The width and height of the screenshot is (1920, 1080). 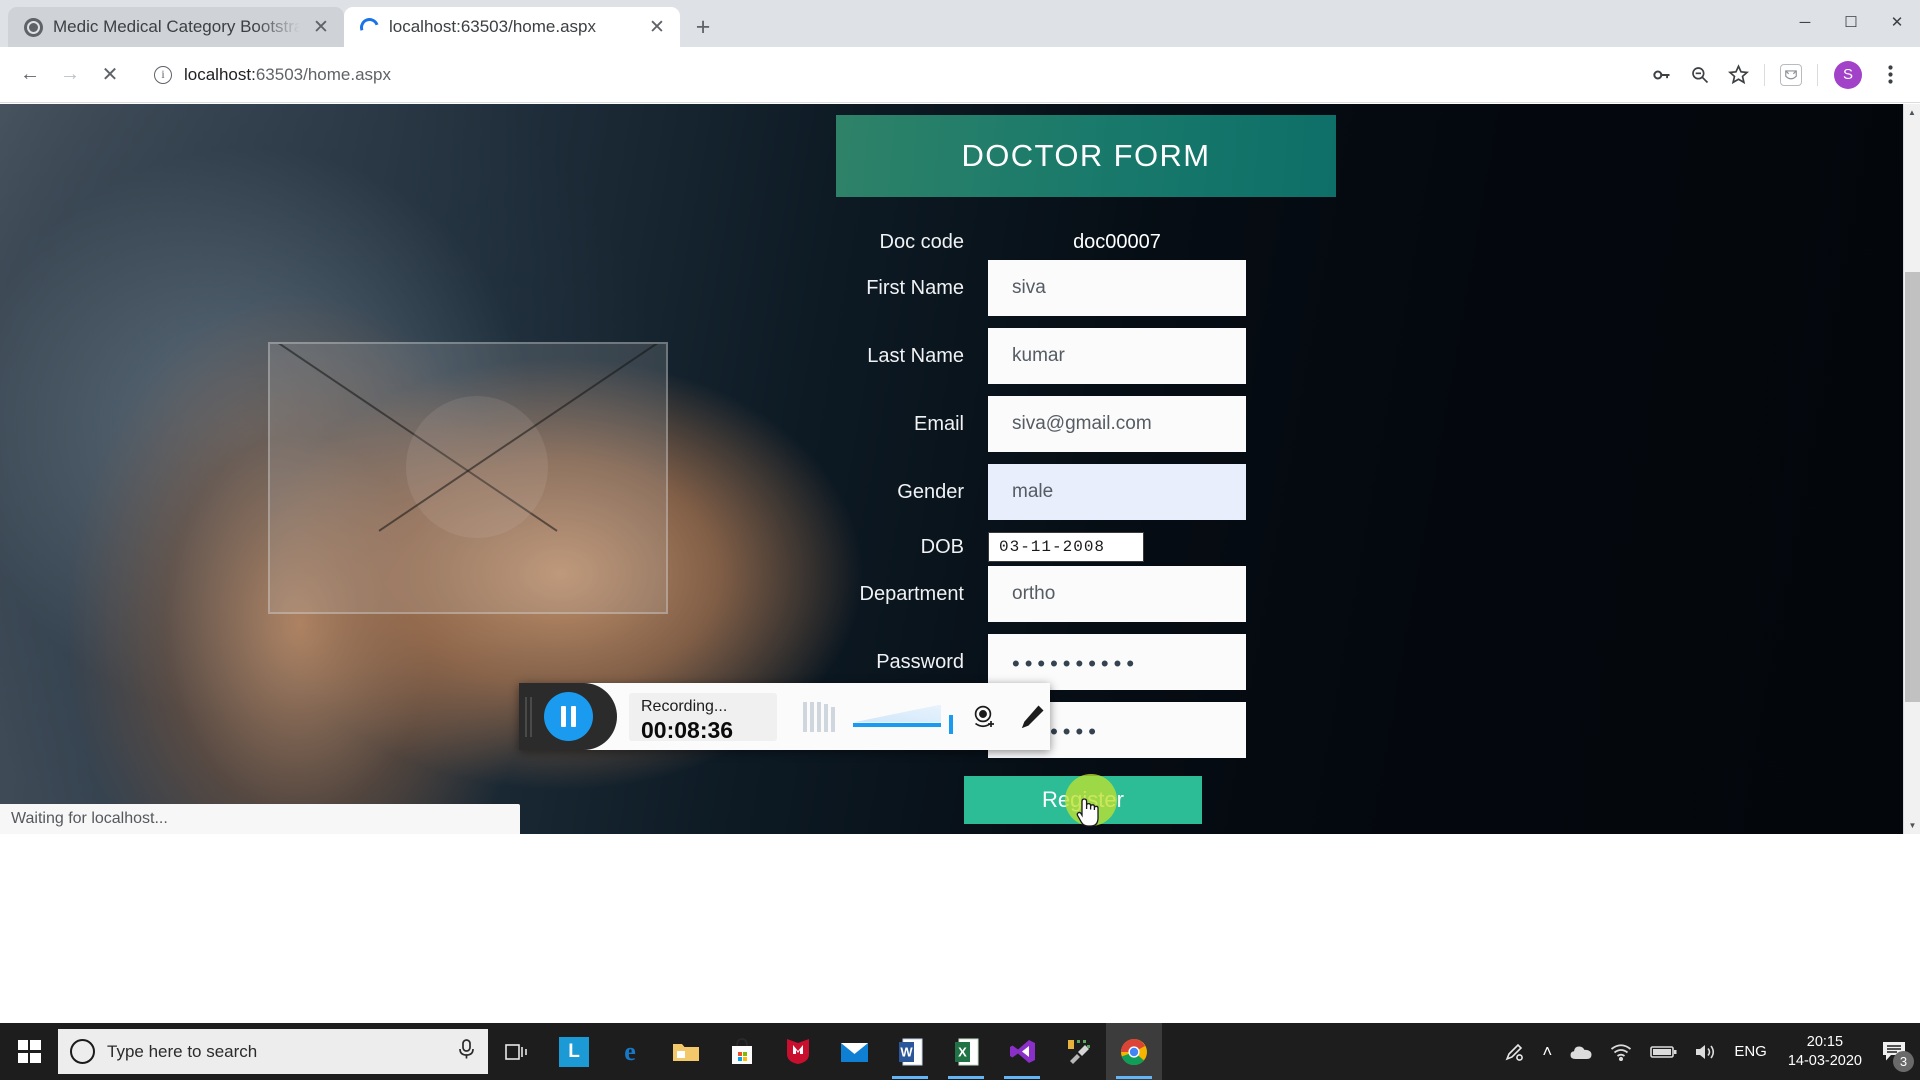 What do you see at coordinates (1117, 424) in the screenshot?
I see `email-input: siva@gmail.com` at bounding box center [1117, 424].